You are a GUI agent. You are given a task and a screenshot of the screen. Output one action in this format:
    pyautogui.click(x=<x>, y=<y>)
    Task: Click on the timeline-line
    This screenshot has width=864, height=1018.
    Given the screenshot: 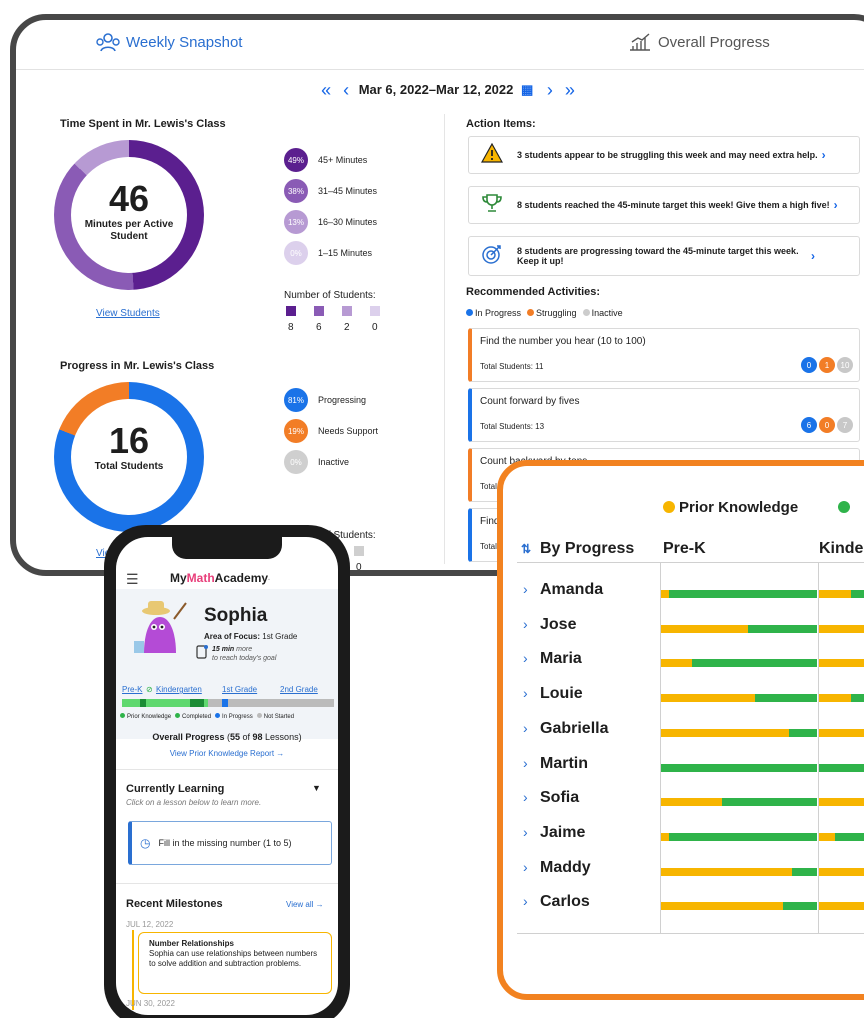 What is the action you would take?
    pyautogui.click(x=133, y=970)
    